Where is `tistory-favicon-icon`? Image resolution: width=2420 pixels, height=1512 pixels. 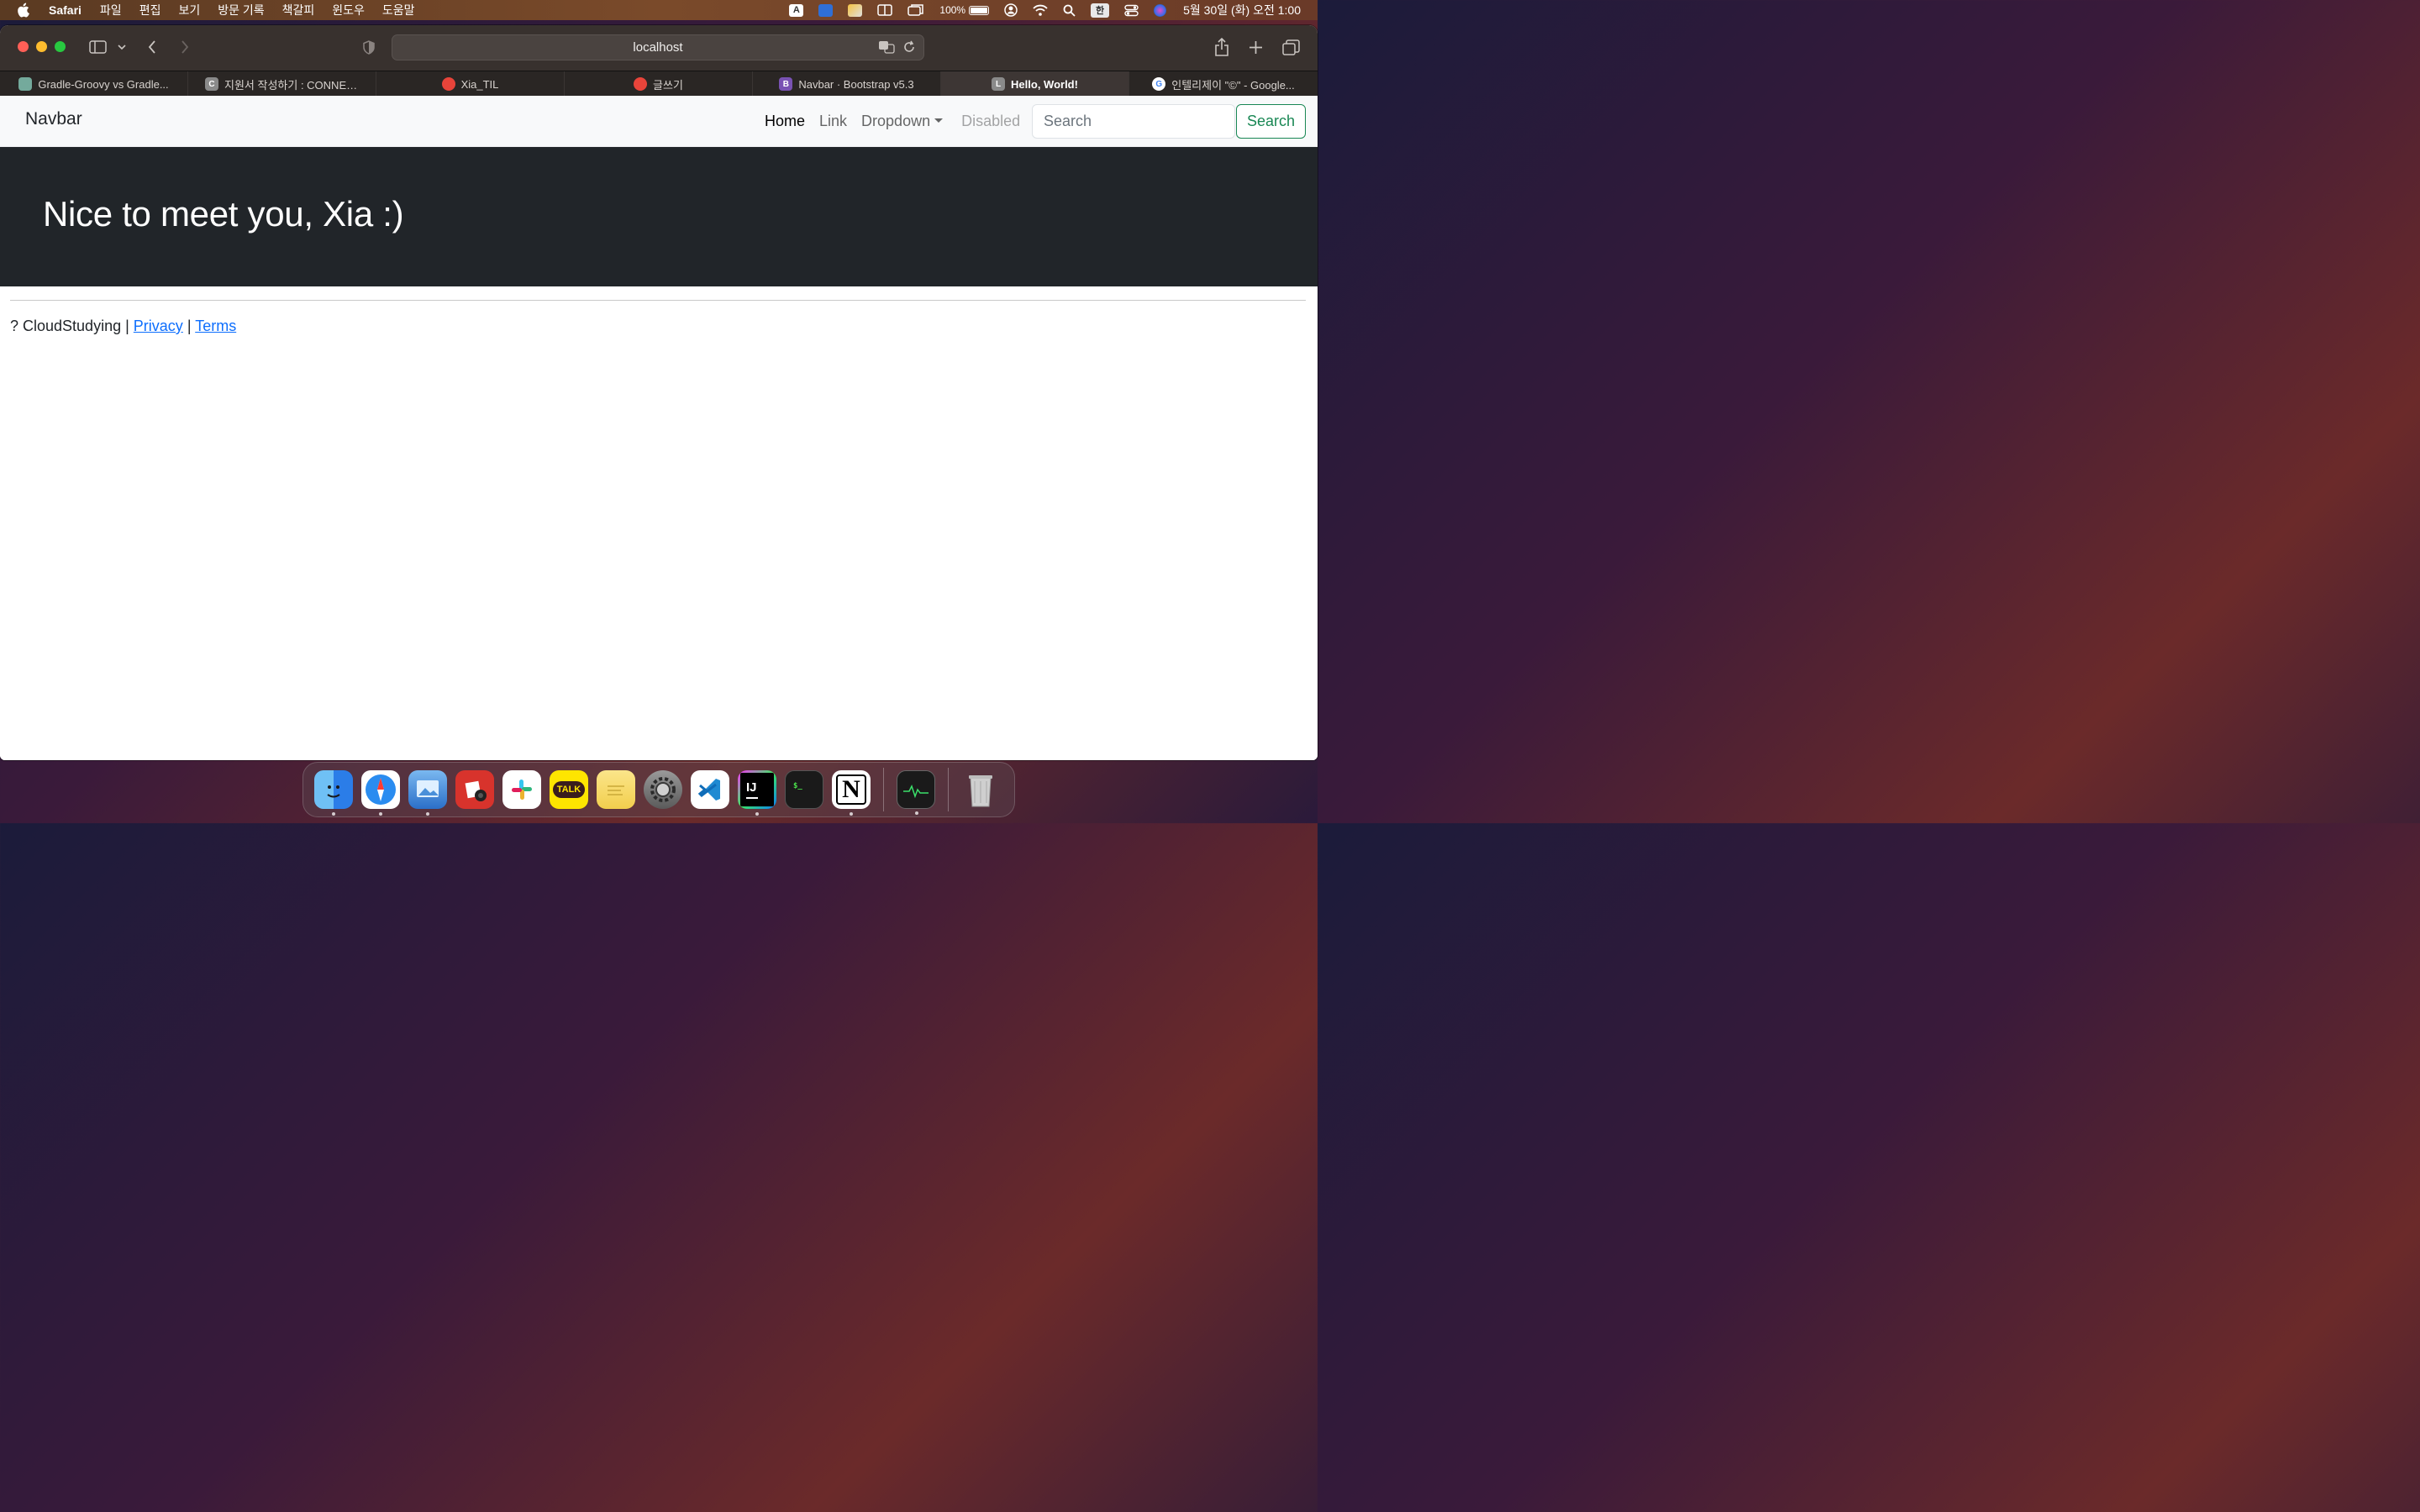 tistory-favicon-icon is located at coordinates (641, 84).